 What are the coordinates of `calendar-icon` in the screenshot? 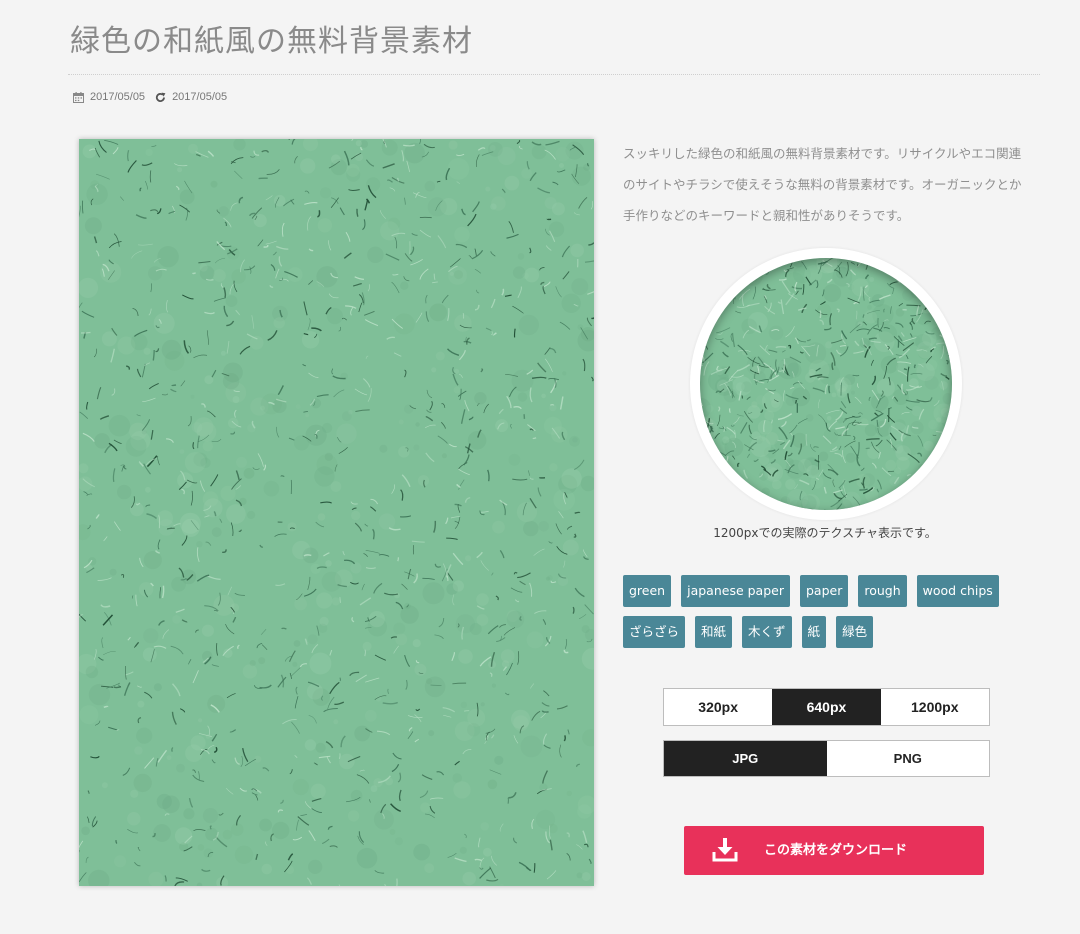 It's located at (78, 97).